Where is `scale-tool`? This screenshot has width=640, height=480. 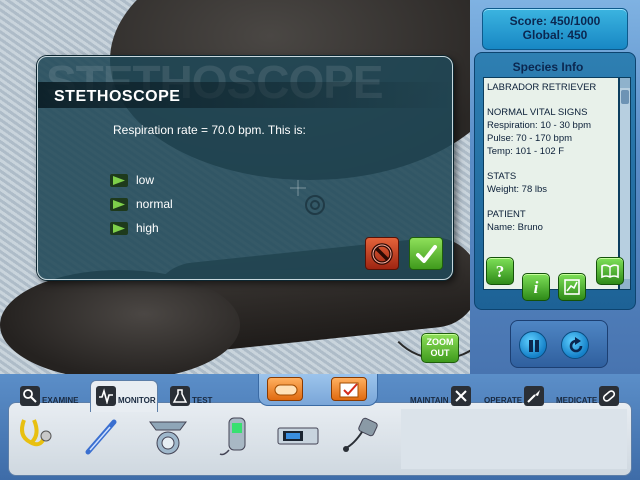
scale-tool is located at coordinates (168, 436).